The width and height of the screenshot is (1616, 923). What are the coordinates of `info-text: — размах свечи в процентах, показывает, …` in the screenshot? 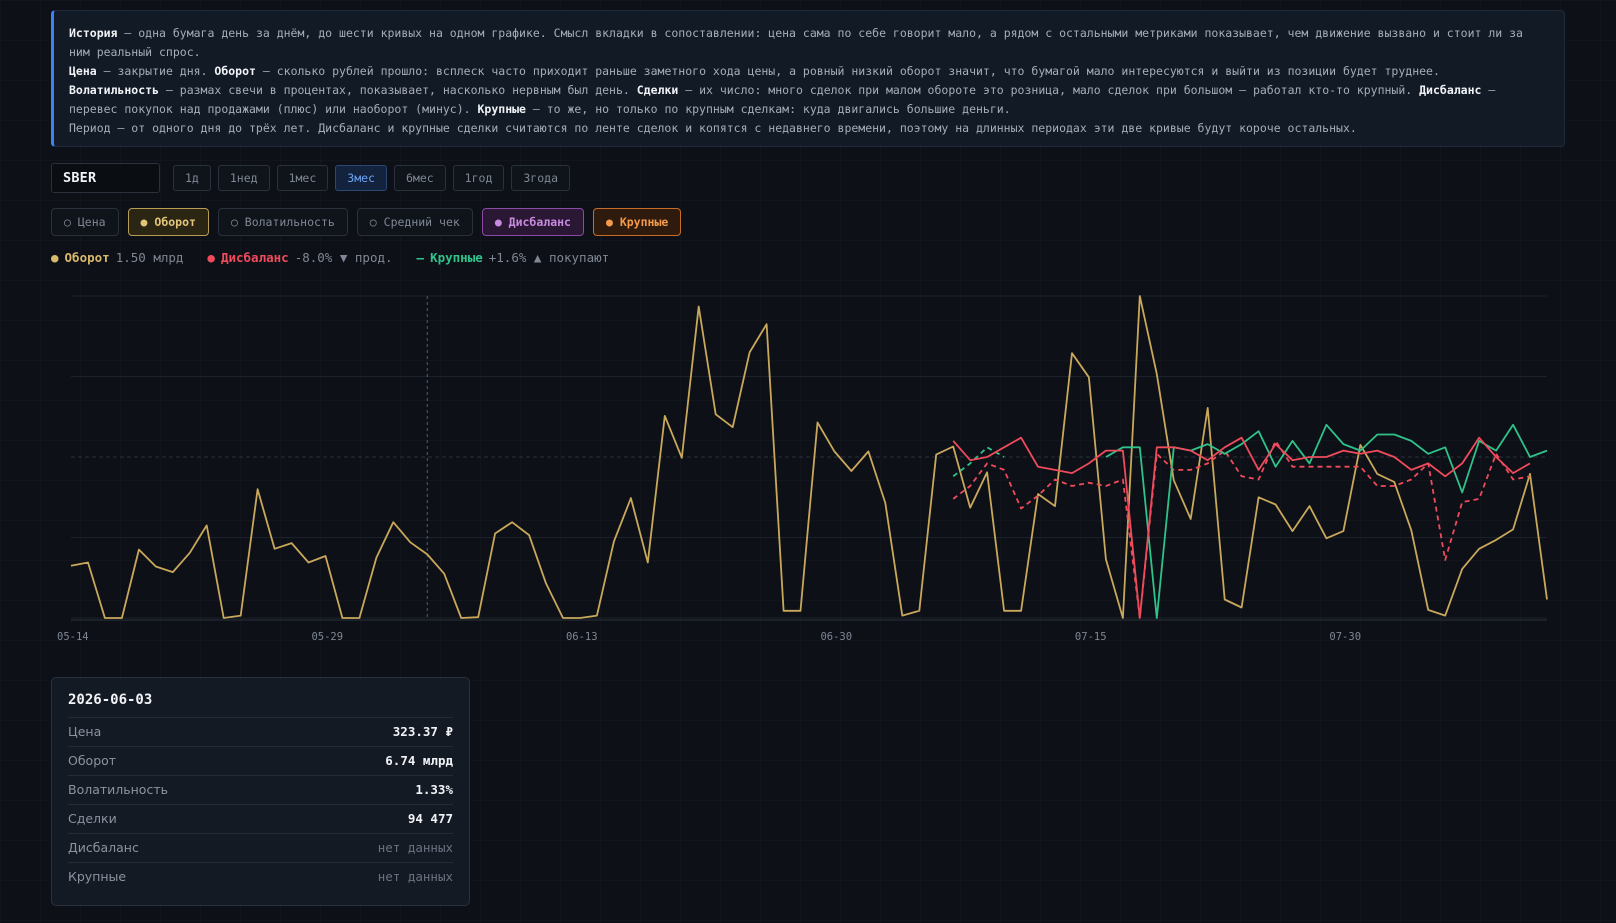 It's located at (398, 90).